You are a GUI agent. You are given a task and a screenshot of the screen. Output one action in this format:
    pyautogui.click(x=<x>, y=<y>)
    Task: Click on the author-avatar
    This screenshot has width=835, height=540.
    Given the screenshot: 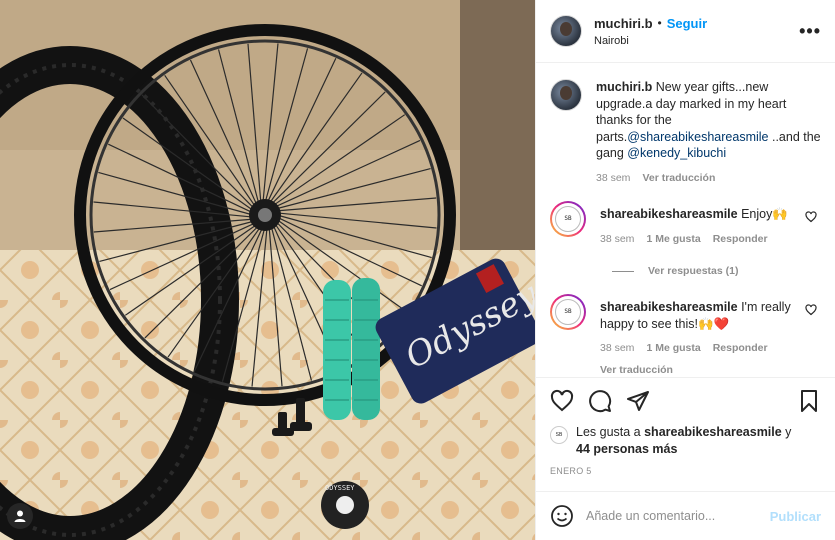 What is the action you would take?
    pyautogui.click(x=566, y=31)
    